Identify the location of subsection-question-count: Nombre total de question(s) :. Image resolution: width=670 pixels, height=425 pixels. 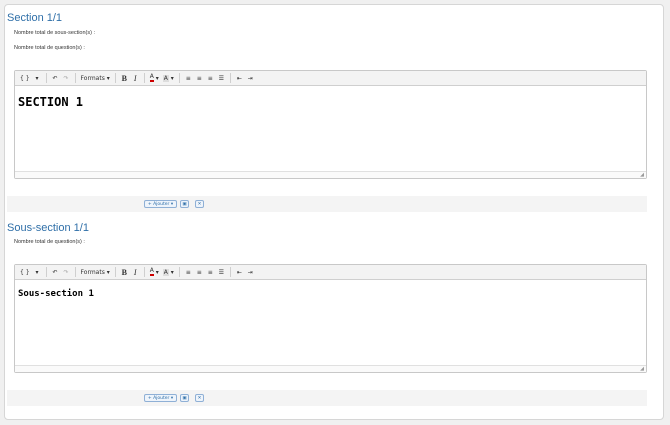
(49, 242).